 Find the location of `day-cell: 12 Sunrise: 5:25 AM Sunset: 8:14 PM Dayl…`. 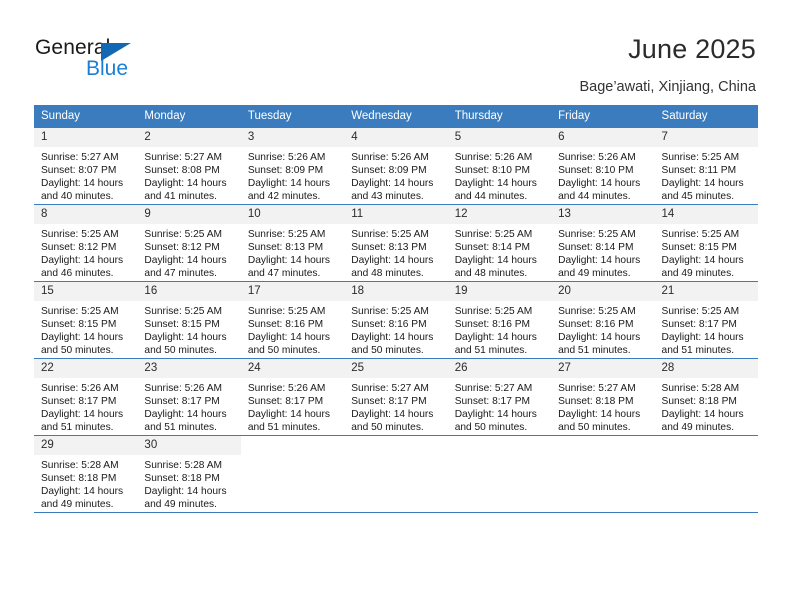

day-cell: 12 Sunrise: 5:25 AM Sunset: 8:14 PM Dayl… is located at coordinates (499, 243).